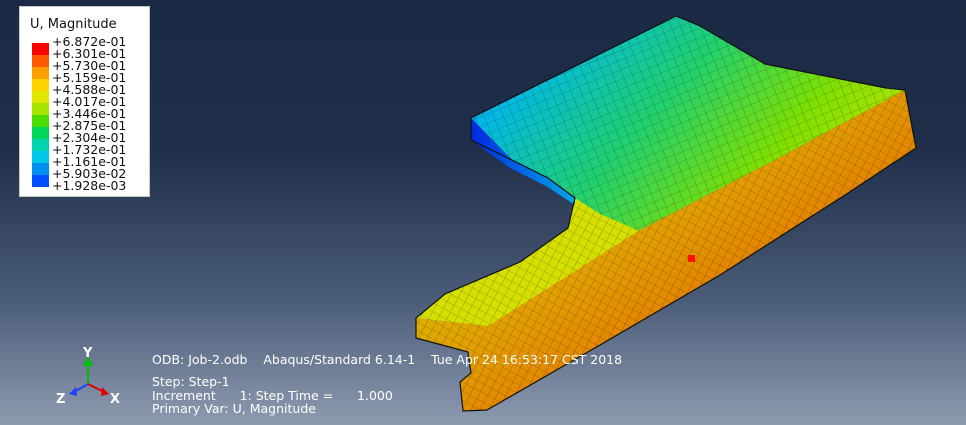 The image size is (966, 425). What do you see at coordinates (92, 377) in the screenshot?
I see `view-triad: Y X Z` at bounding box center [92, 377].